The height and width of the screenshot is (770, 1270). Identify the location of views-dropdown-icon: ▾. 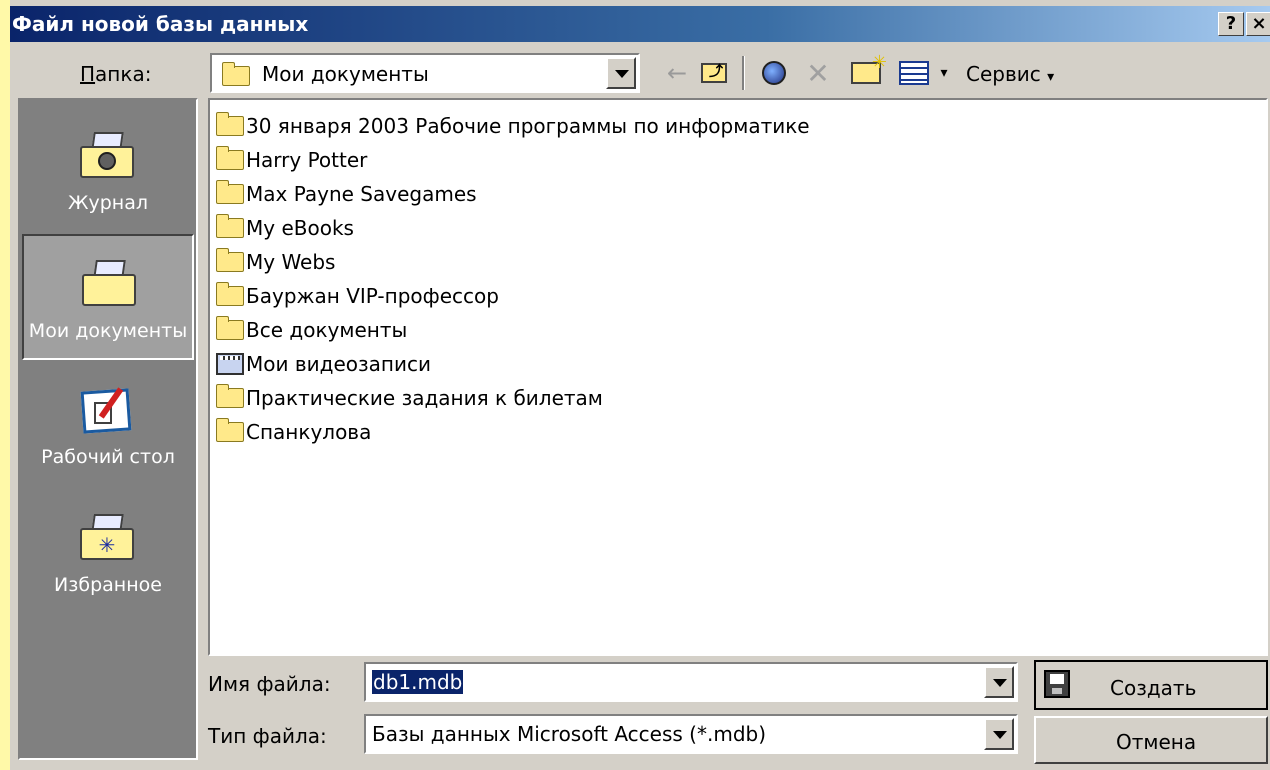
(944, 73).